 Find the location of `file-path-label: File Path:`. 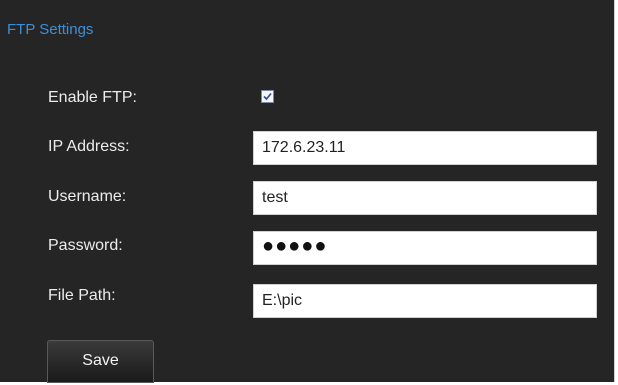

file-path-label: File Path: is located at coordinates (82, 295).